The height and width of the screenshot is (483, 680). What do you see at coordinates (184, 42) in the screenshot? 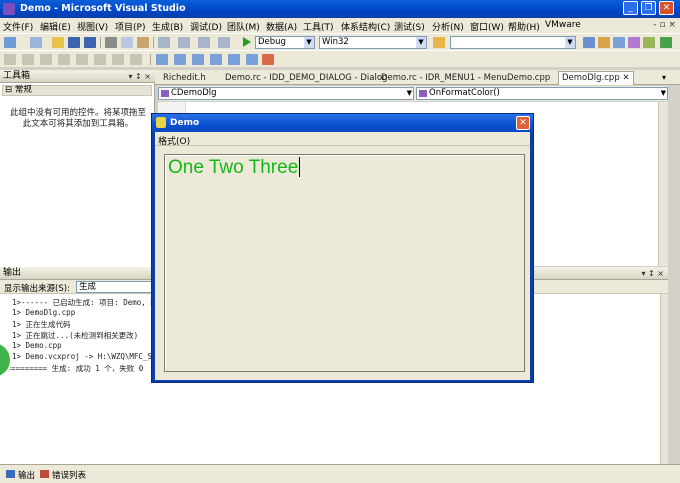
I see `redo-icon` at bounding box center [184, 42].